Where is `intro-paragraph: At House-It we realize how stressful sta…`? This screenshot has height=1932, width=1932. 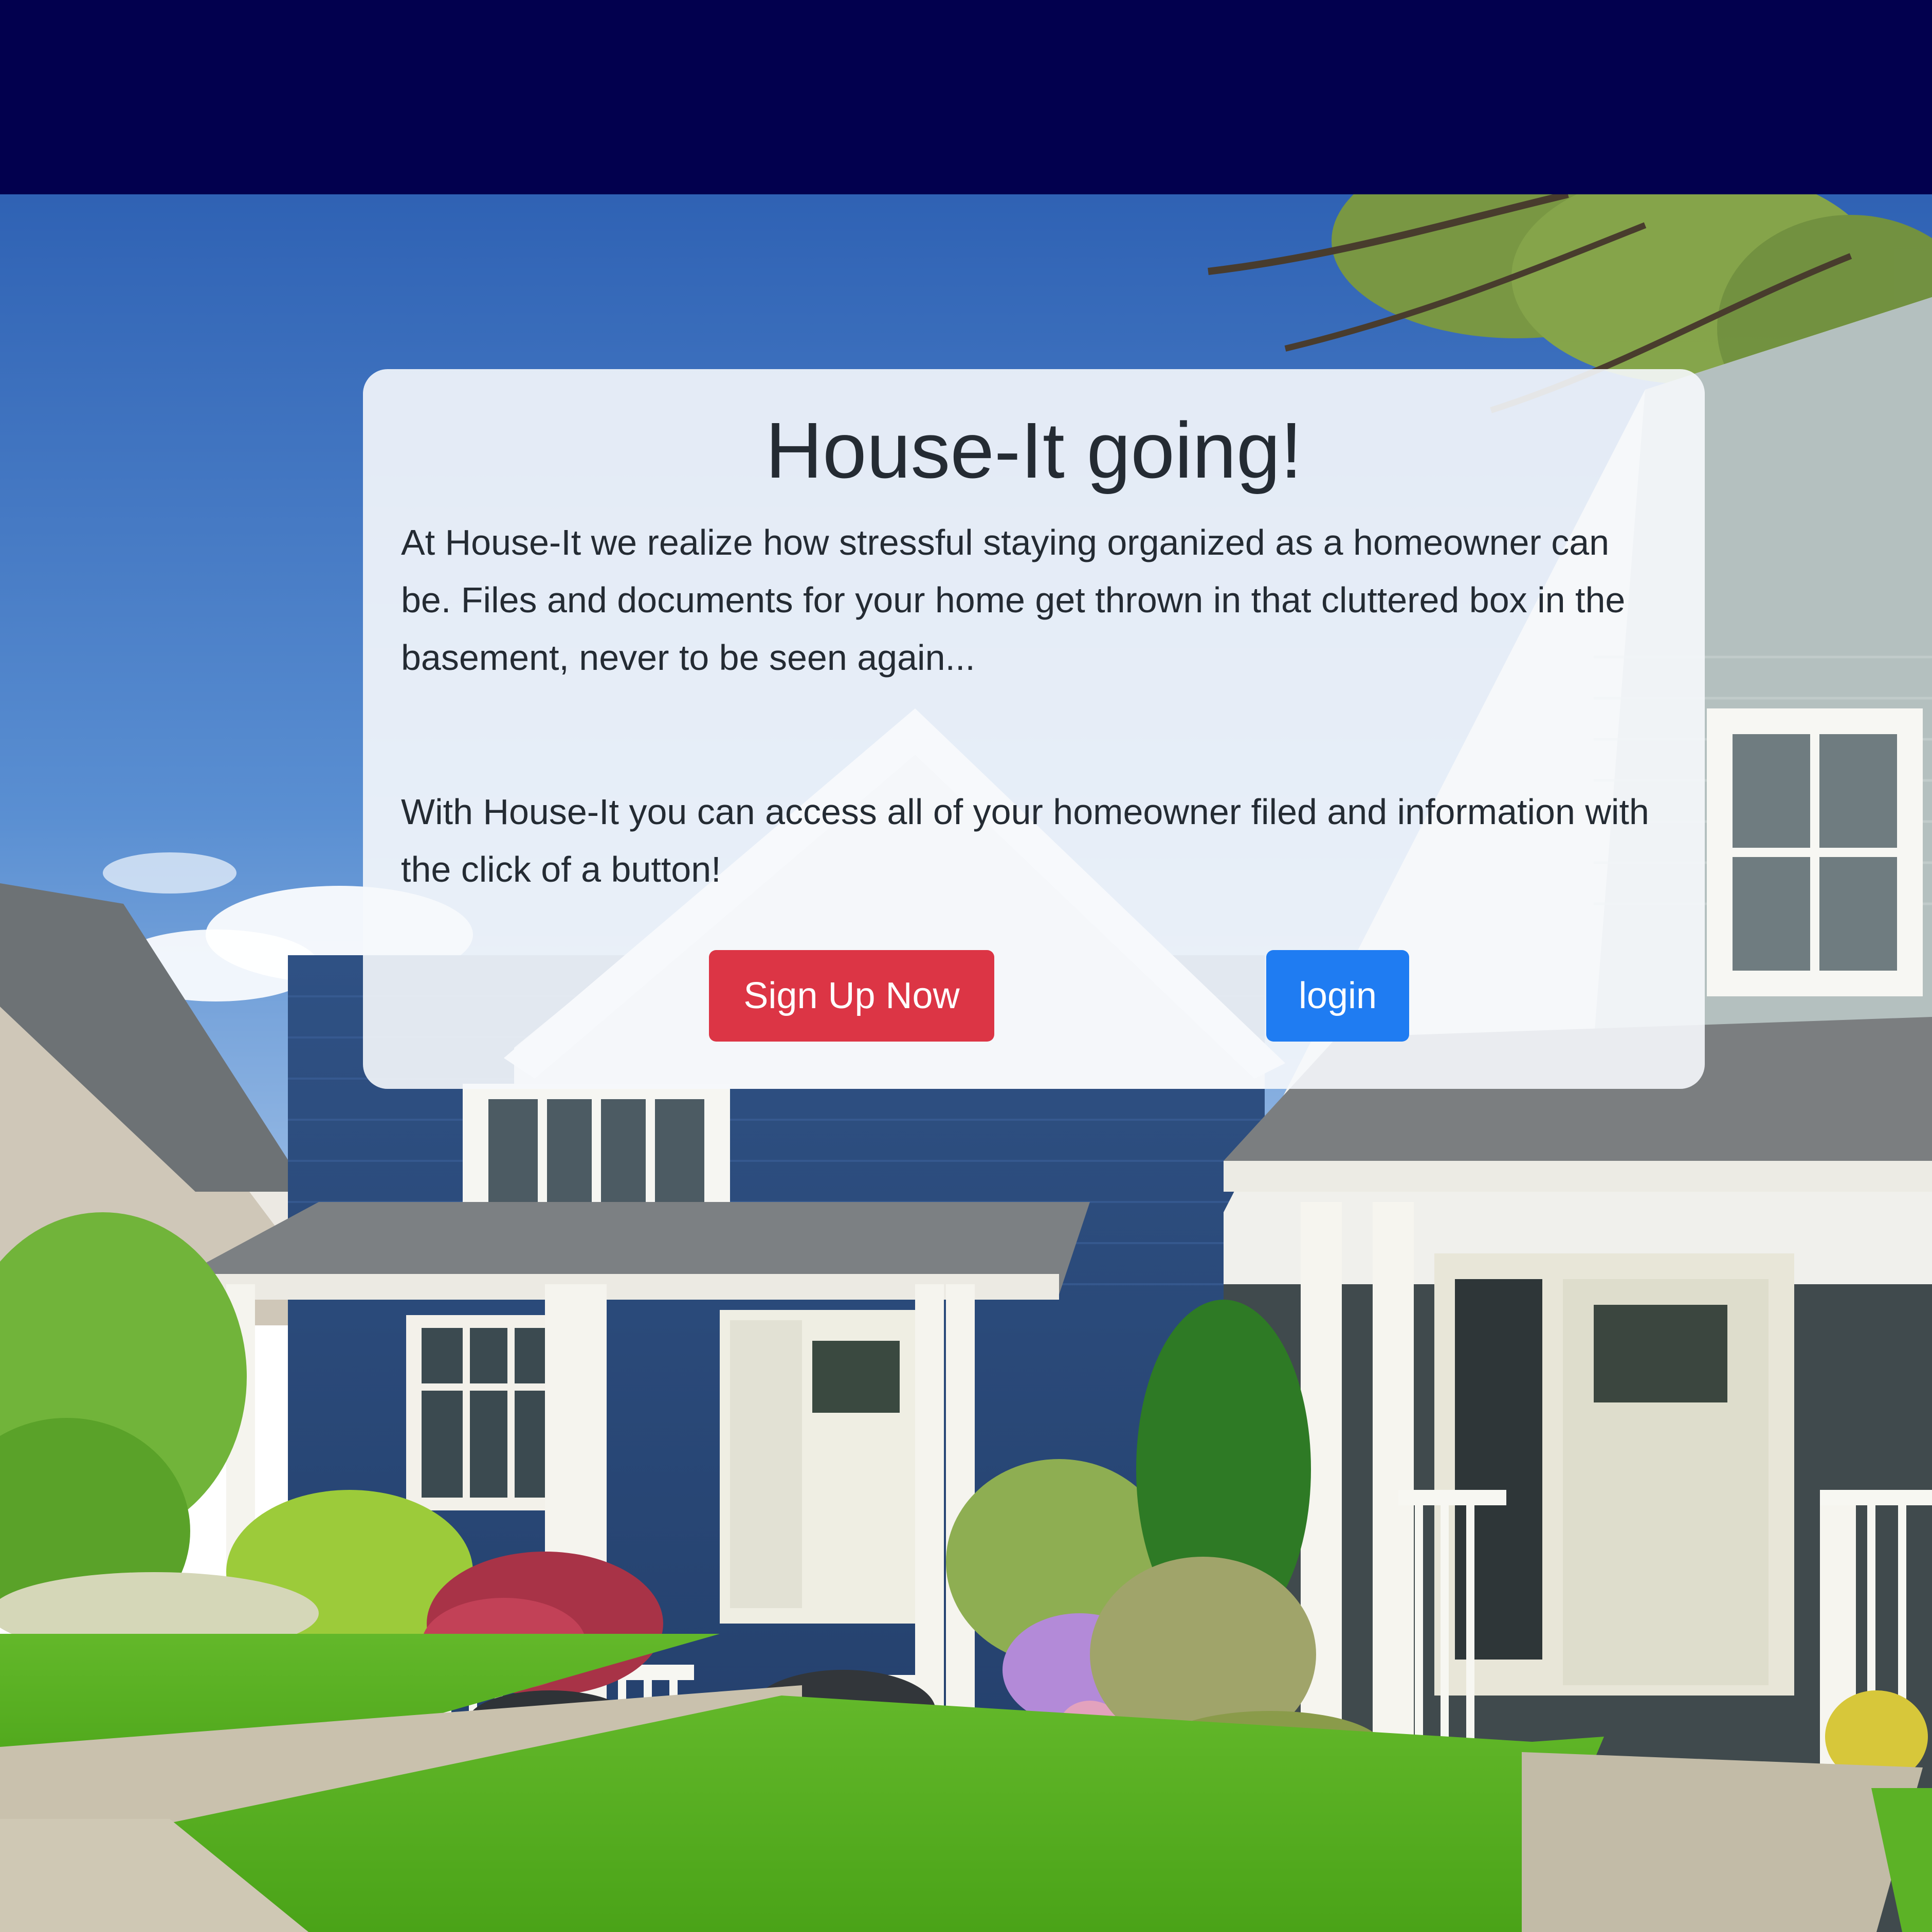
intro-paragraph: At House-It we realize how stressful sta… is located at coordinates (1013, 600).